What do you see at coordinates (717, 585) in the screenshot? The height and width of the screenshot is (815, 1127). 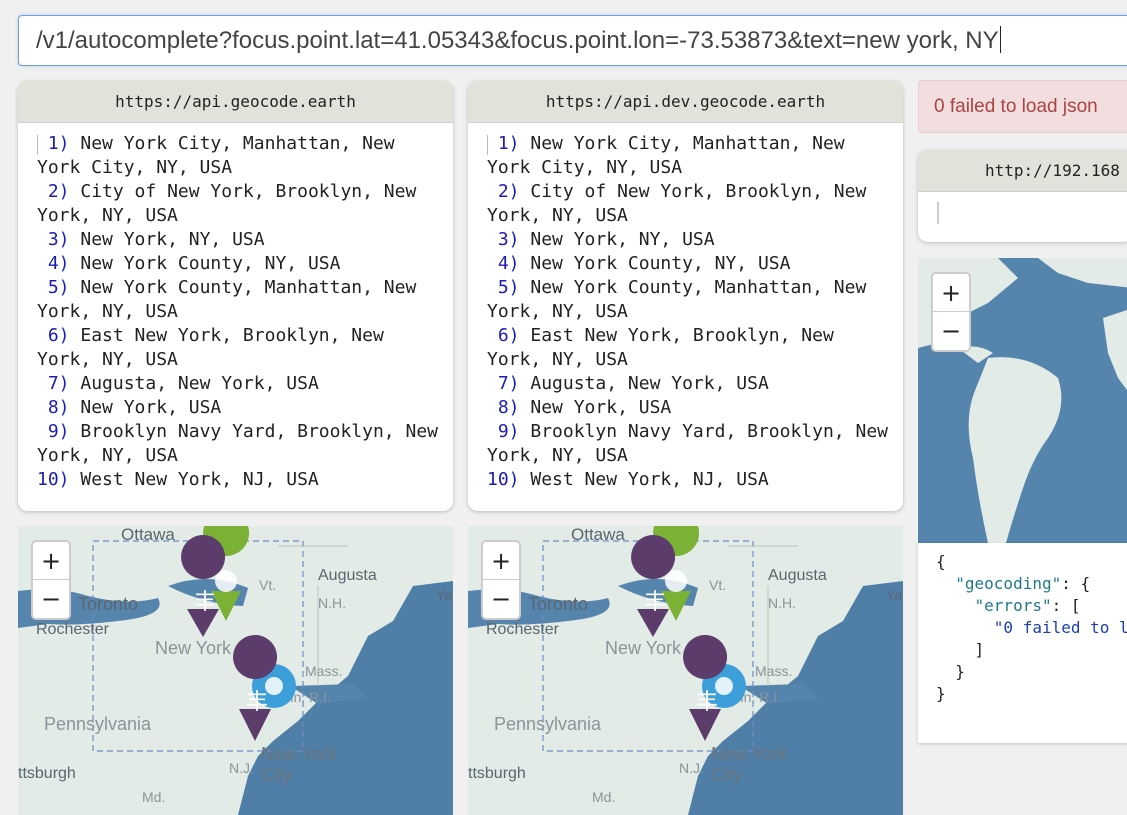 I see `map-label-vt: Vt.` at bounding box center [717, 585].